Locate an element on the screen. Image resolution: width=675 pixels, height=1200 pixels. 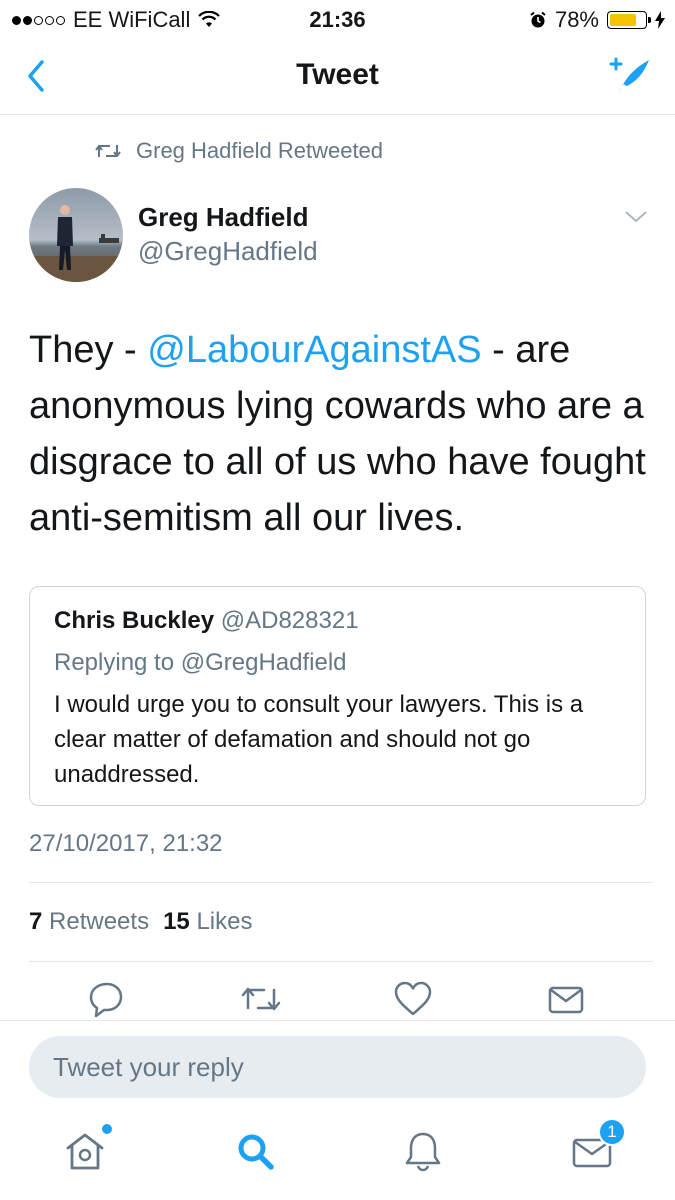
likes-count: 15 is located at coordinates (176, 921).